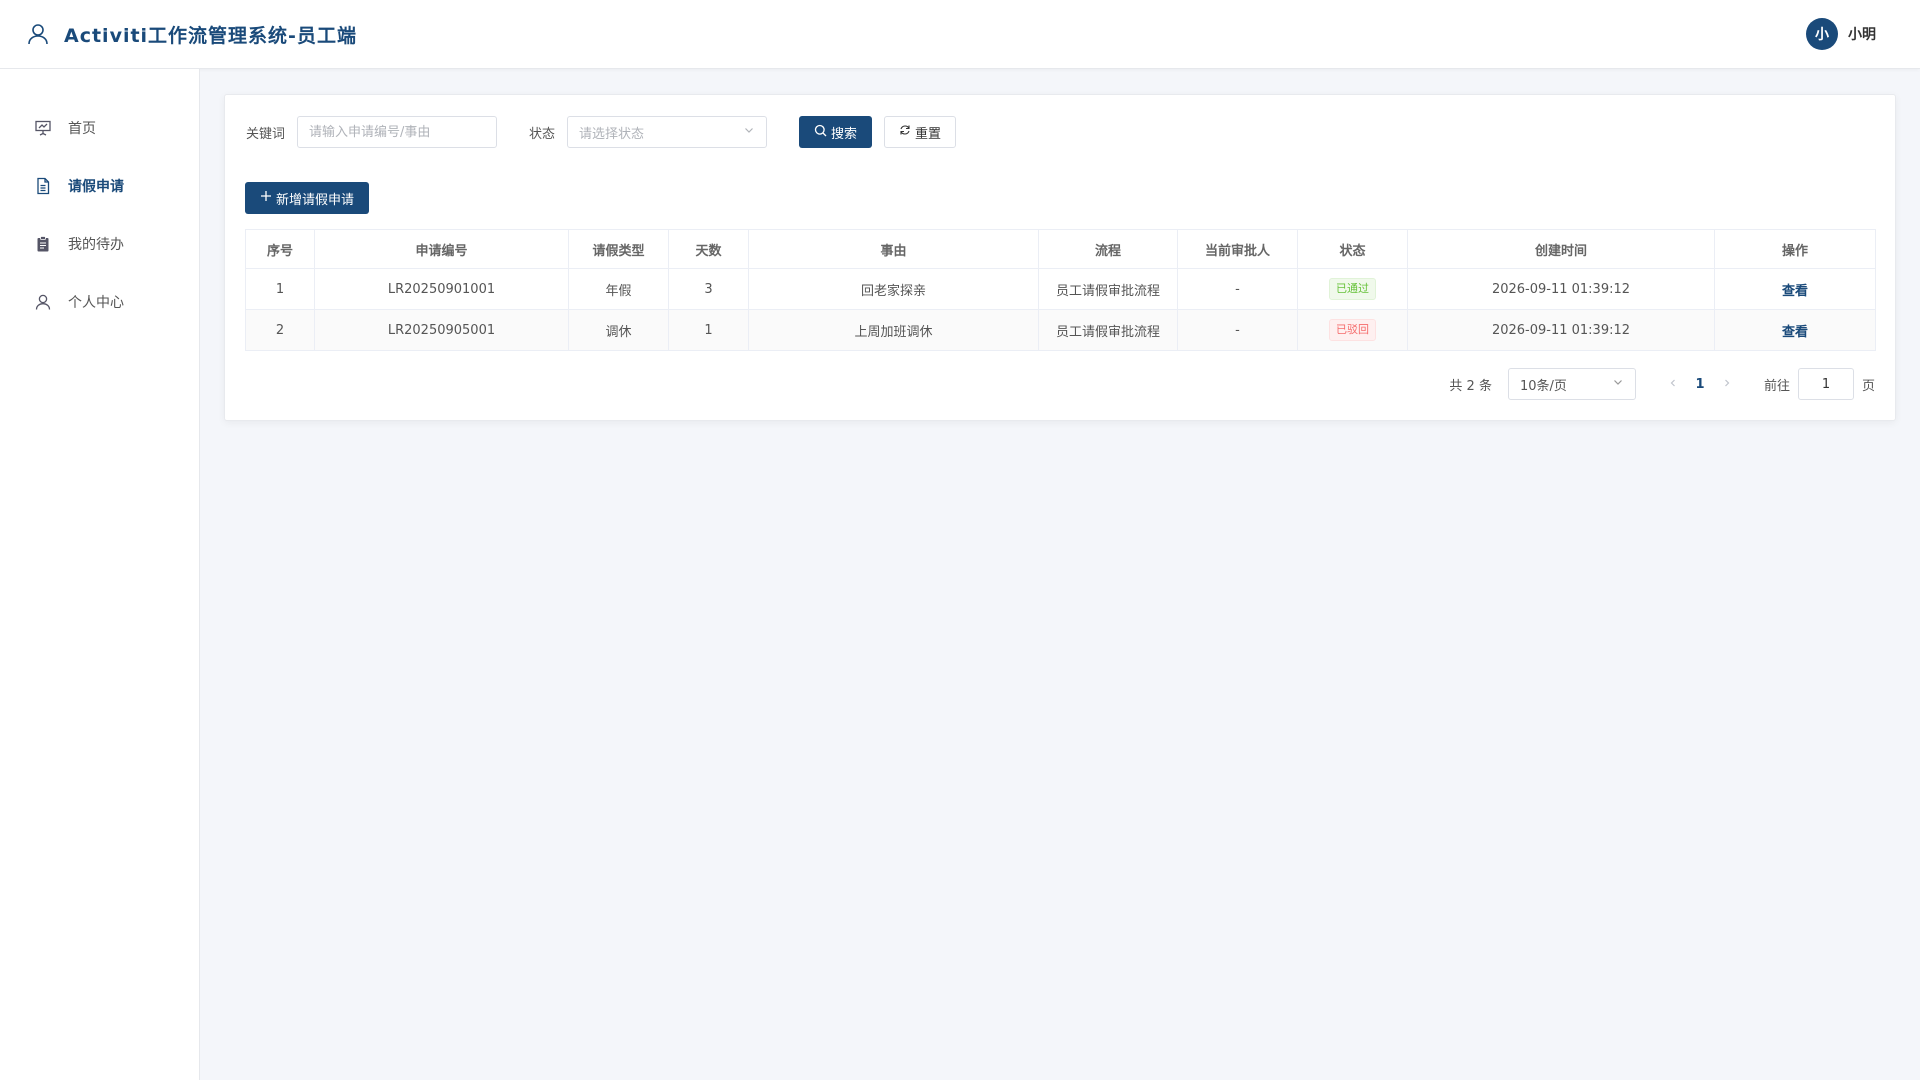 Image resolution: width=1920 pixels, height=1080 pixels. Describe the element at coordinates (315, 200) in the screenshot. I see `add-button-label: 新增请假申请` at that location.